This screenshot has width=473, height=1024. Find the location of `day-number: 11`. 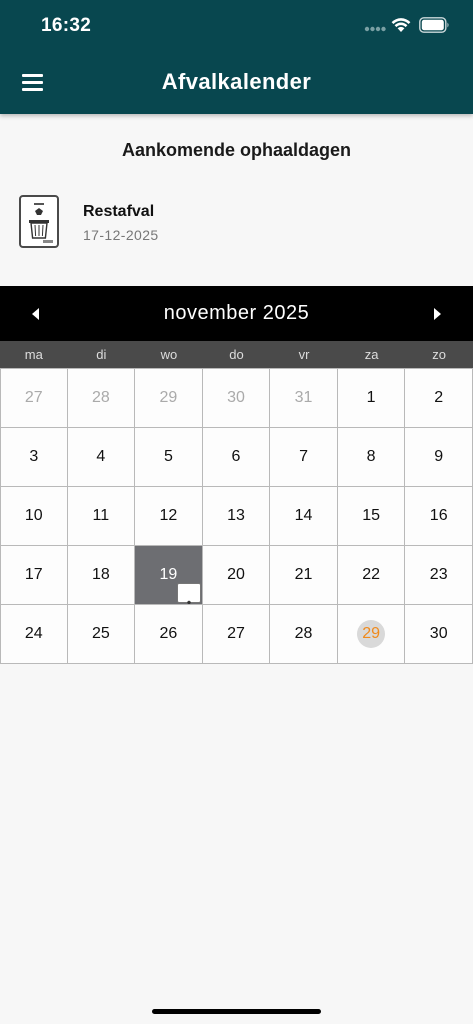

day-number: 11 is located at coordinates (101, 515).